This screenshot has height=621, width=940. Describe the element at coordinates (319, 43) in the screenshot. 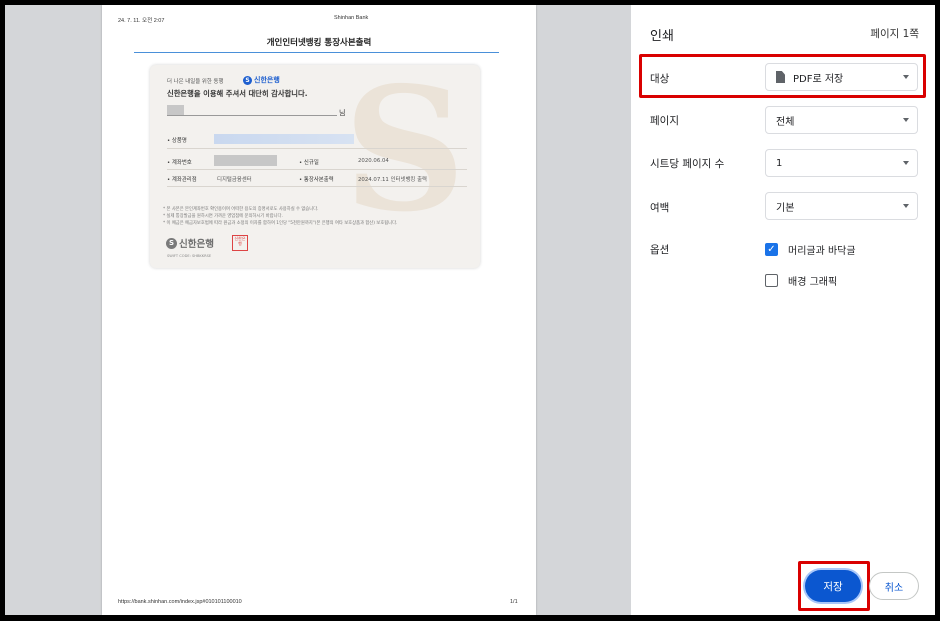

I see `document-title: 개인인터넷뱅킹 통장사본출력` at that location.